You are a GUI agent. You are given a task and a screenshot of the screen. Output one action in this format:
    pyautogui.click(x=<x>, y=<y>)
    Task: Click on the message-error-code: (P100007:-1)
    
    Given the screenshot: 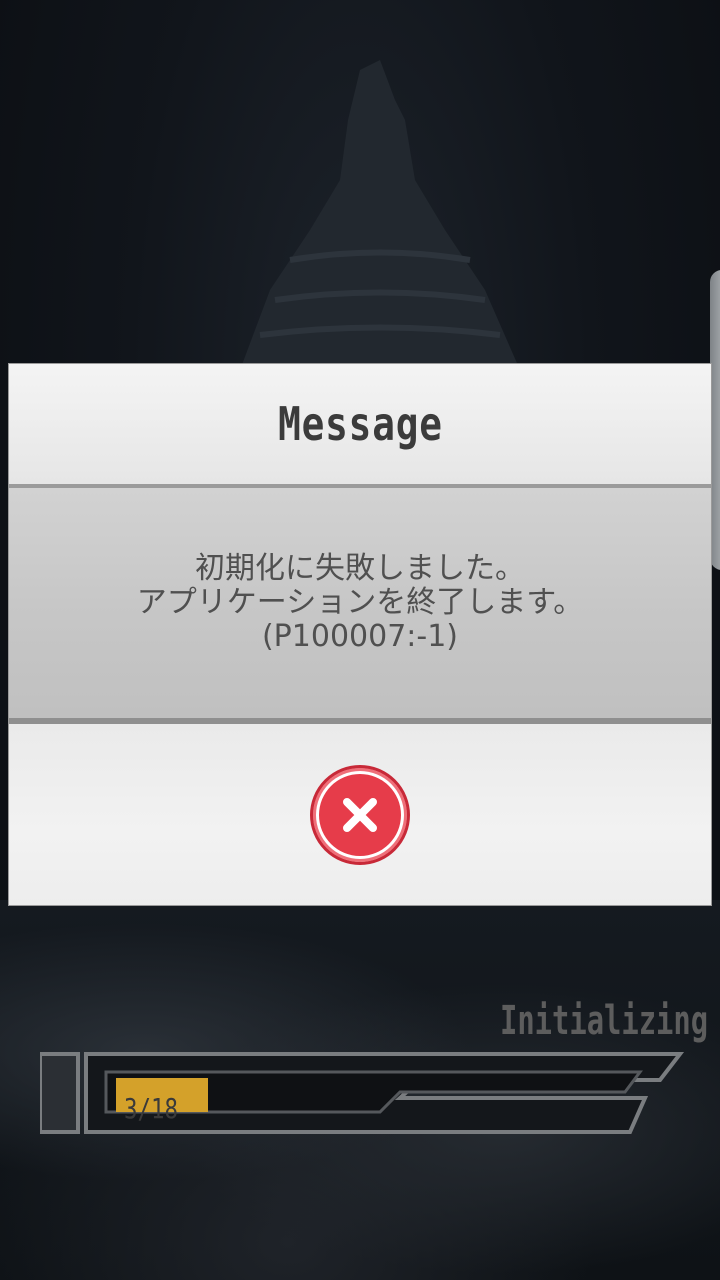 What is the action you would take?
    pyautogui.click(x=360, y=636)
    